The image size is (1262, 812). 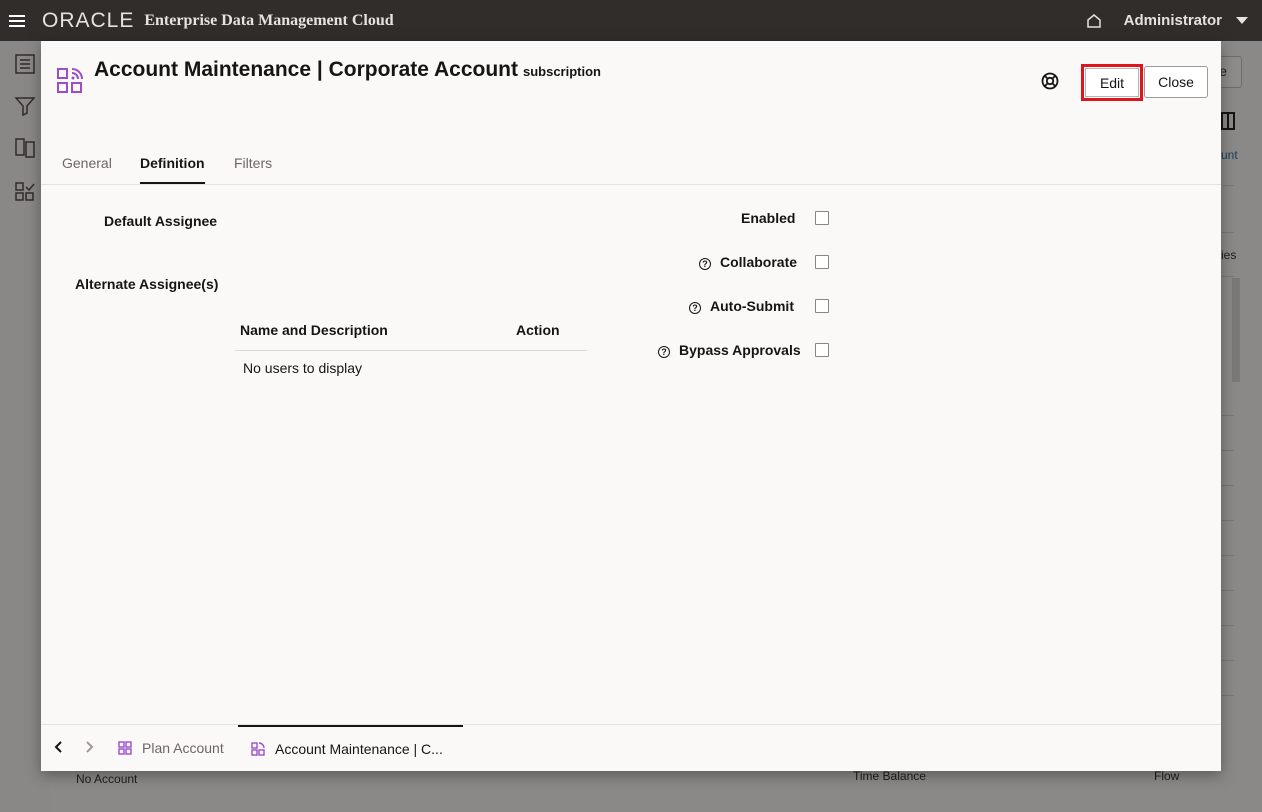 What do you see at coordinates (1094, 21) in the screenshot?
I see `home-icon` at bounding box center [1094, 21].